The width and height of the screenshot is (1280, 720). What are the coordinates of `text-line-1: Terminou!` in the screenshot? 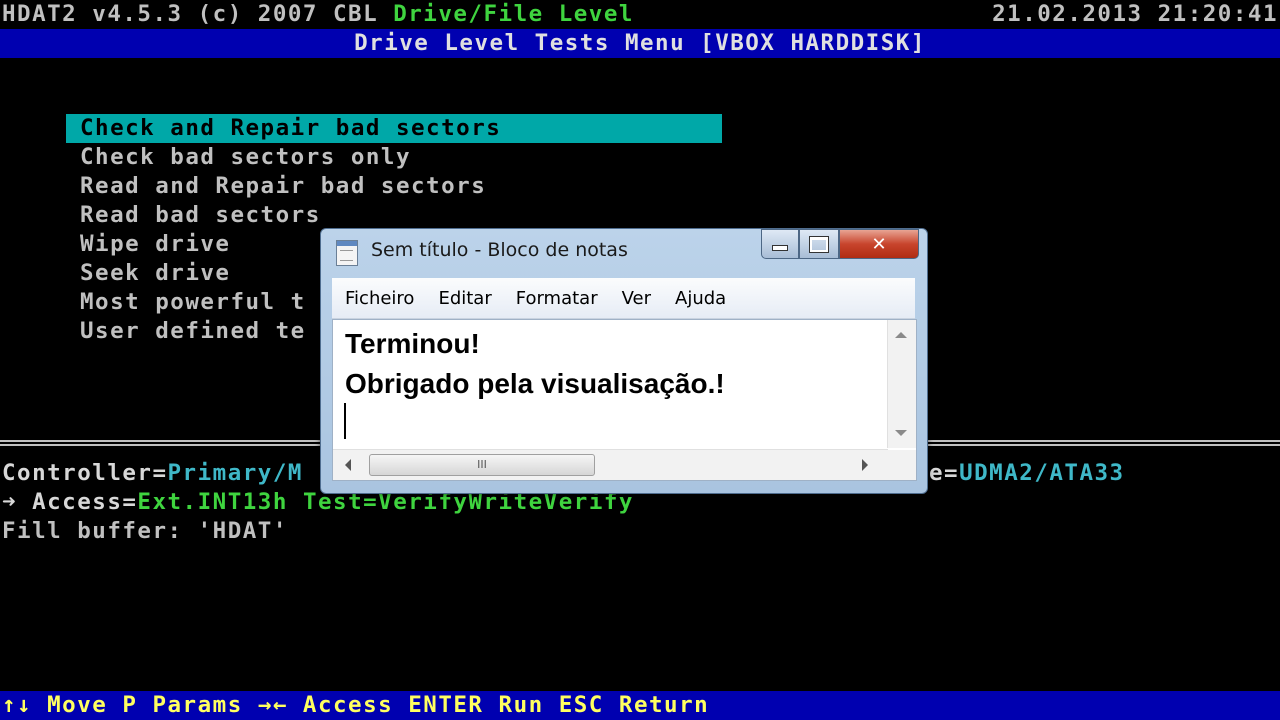 It's located at (412, 343).